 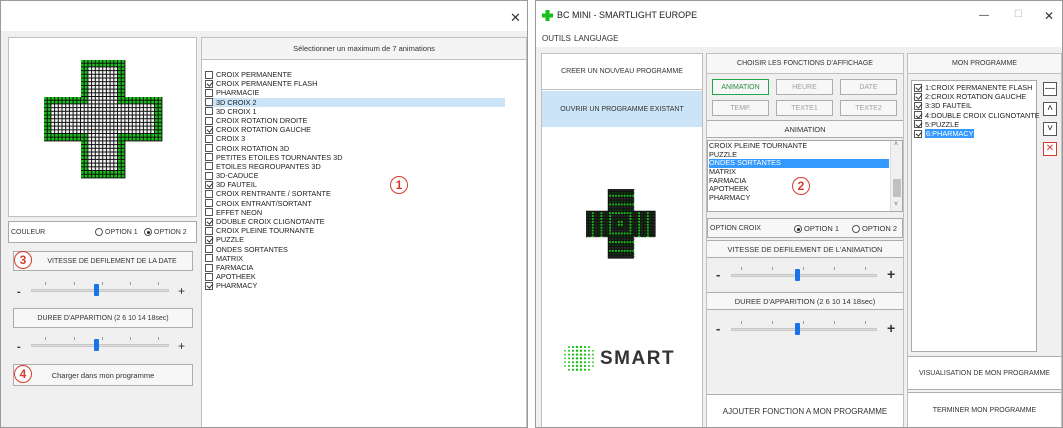 What do you see at coordinates (896, 176) in the screenshot?
I see `listbox-scrollbar: ˄ ˅` at bounding box center [896, 176].